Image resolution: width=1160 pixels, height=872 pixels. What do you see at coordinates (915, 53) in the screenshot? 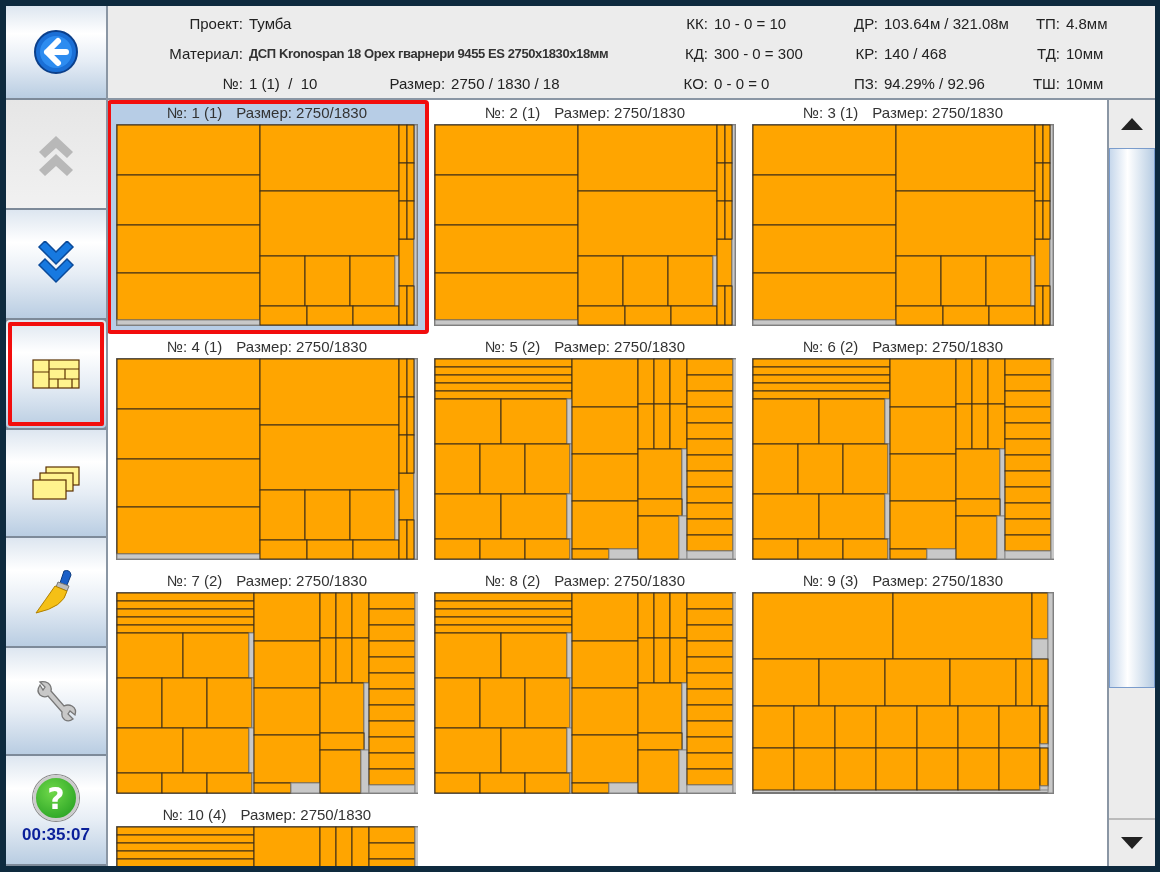
I see `field-value: 140 / 468` at bounding box center [915, 53].